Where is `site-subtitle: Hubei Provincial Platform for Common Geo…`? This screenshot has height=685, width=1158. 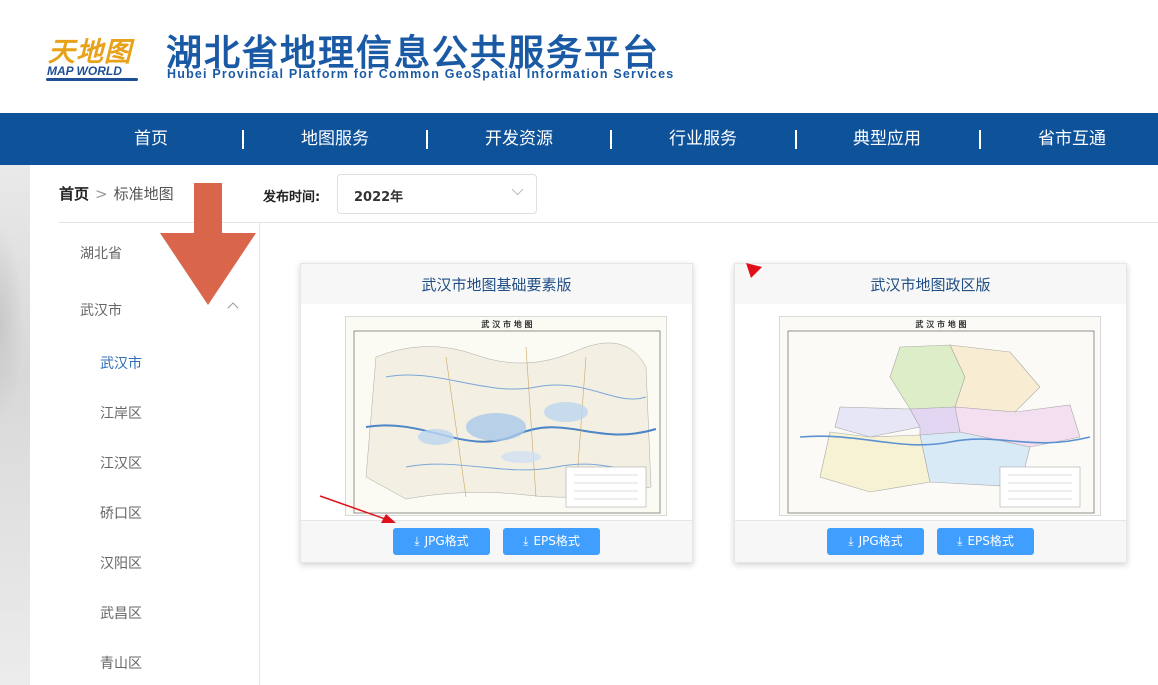 site-subtitle: Hubei Provincial Platform for Common Geo… is located at coordinates (421, 74).